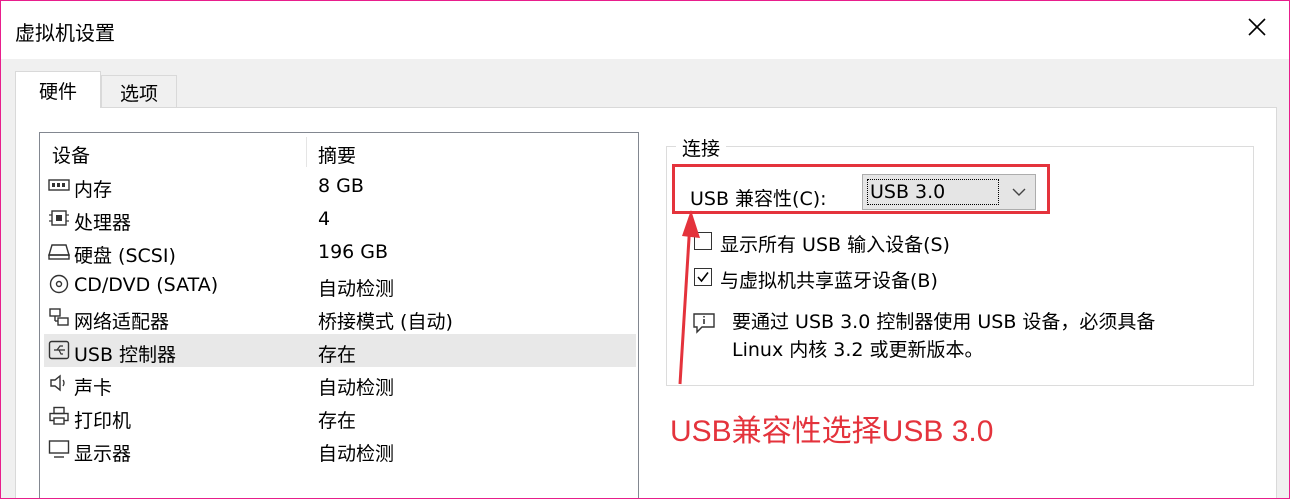 This screenshot has width=1290, height=499. I want to click on cd-dvd-icon, so click(59, 284).